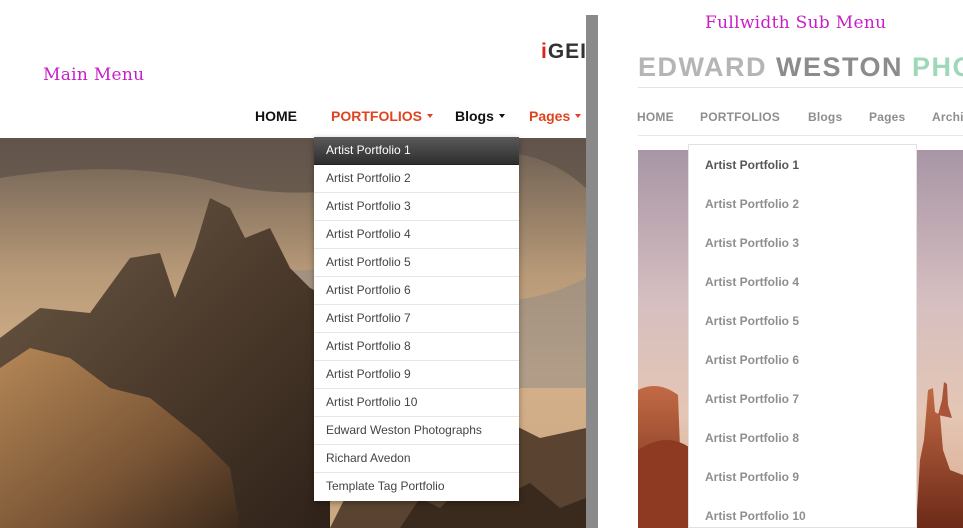 This screenshot has height=528, width=963. I want to click on main-menu-annotation: Main Menu, so click(94, 75).